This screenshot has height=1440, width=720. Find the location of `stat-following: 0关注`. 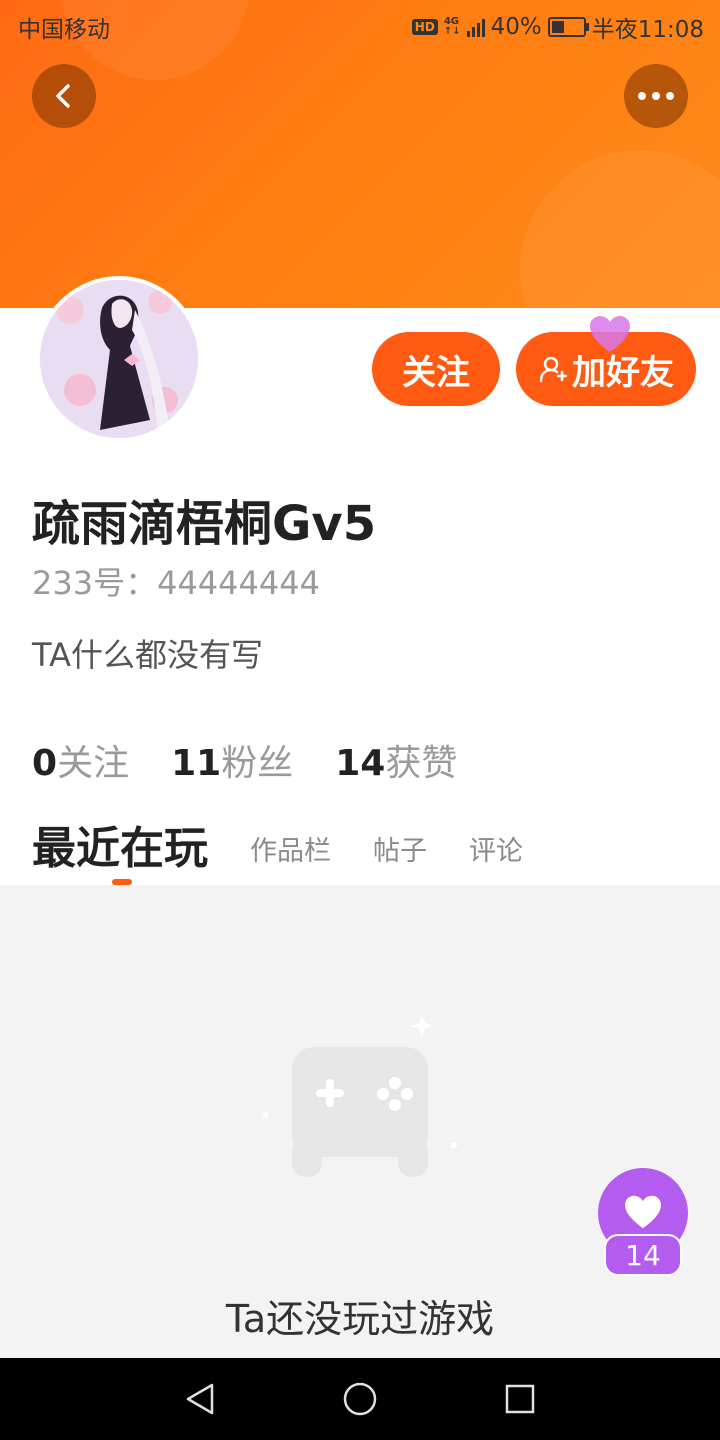

stat-following: 0关注 is located at coordinates (80, 760).